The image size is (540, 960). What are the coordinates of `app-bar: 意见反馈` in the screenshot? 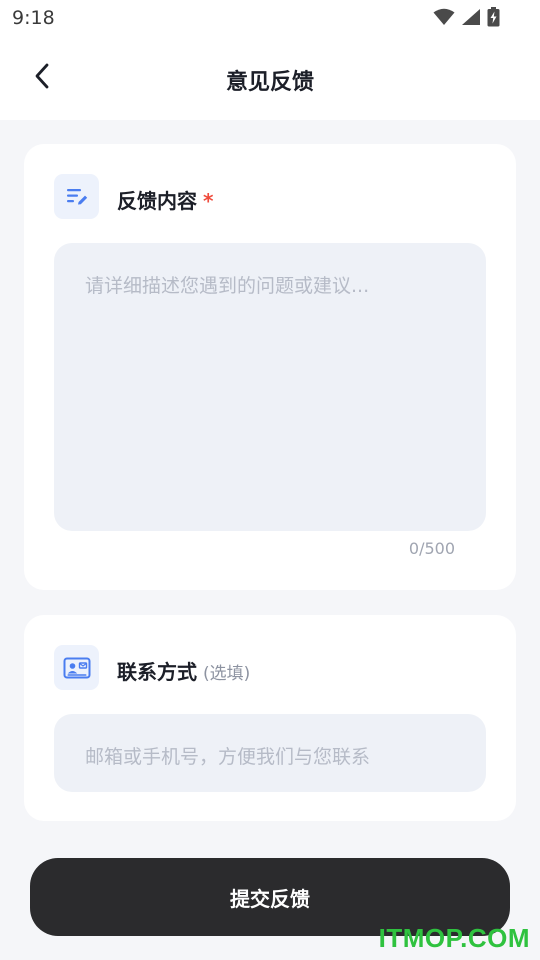 It's located at (270, 78).